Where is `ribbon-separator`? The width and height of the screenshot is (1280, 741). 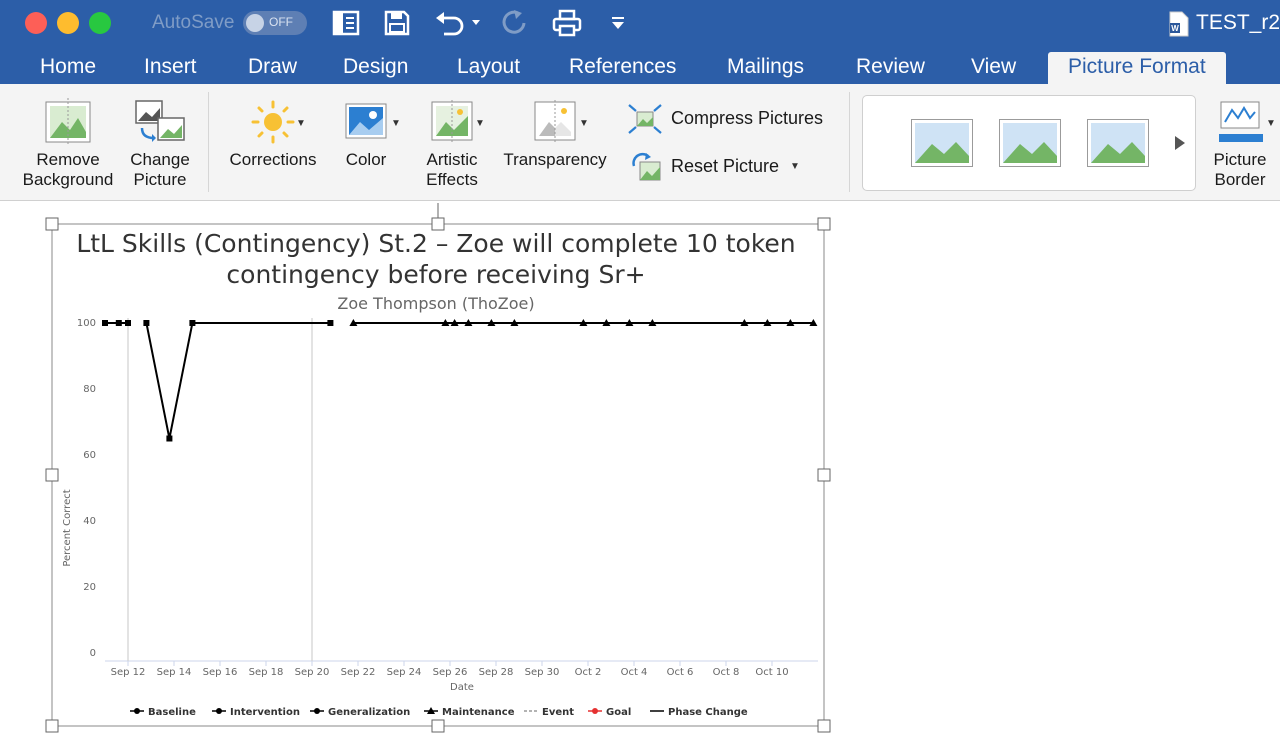
ribbon-separator is located at coordinates (849, 142).